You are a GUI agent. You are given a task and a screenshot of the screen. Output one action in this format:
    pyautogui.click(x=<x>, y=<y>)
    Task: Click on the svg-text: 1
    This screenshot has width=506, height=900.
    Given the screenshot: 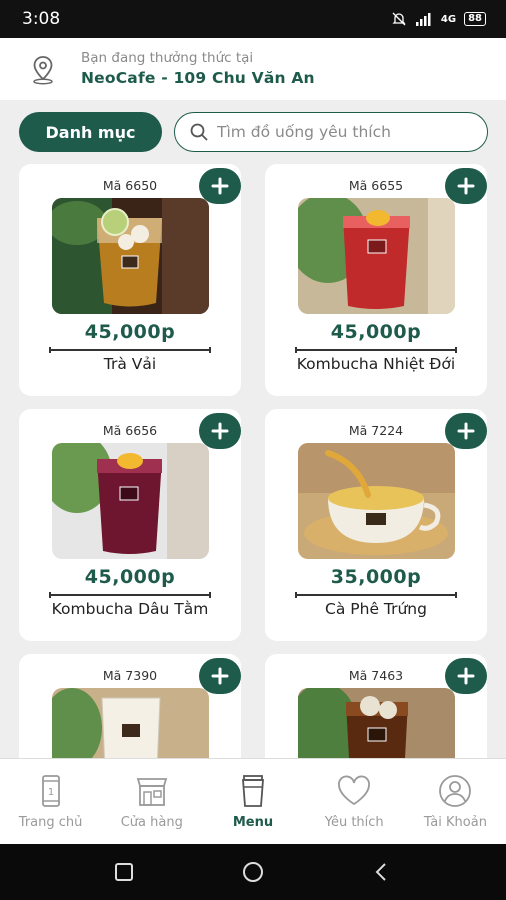 What is the action you would take?
    pyautogui.click(x=50, y=792)
    